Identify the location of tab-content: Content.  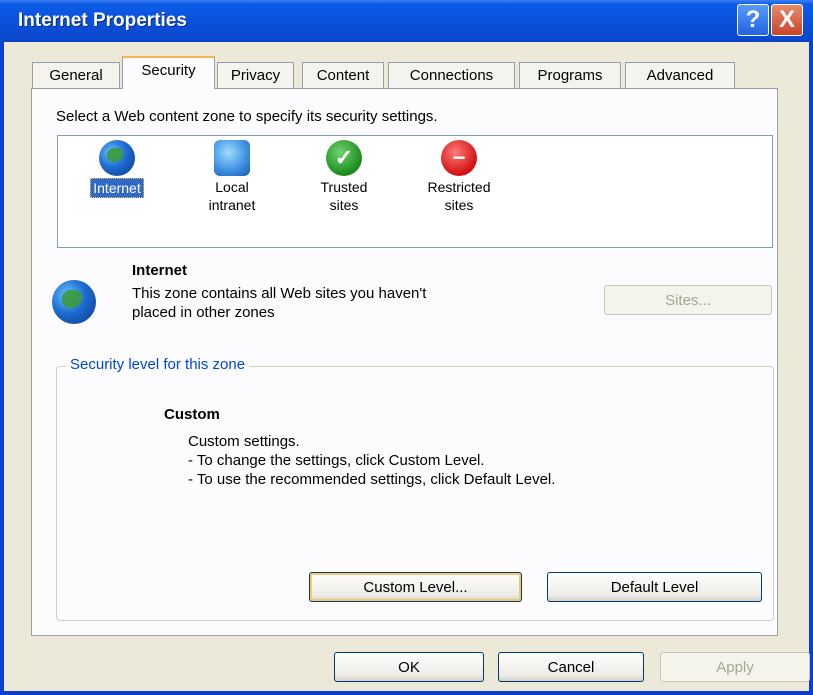
(343, 75).